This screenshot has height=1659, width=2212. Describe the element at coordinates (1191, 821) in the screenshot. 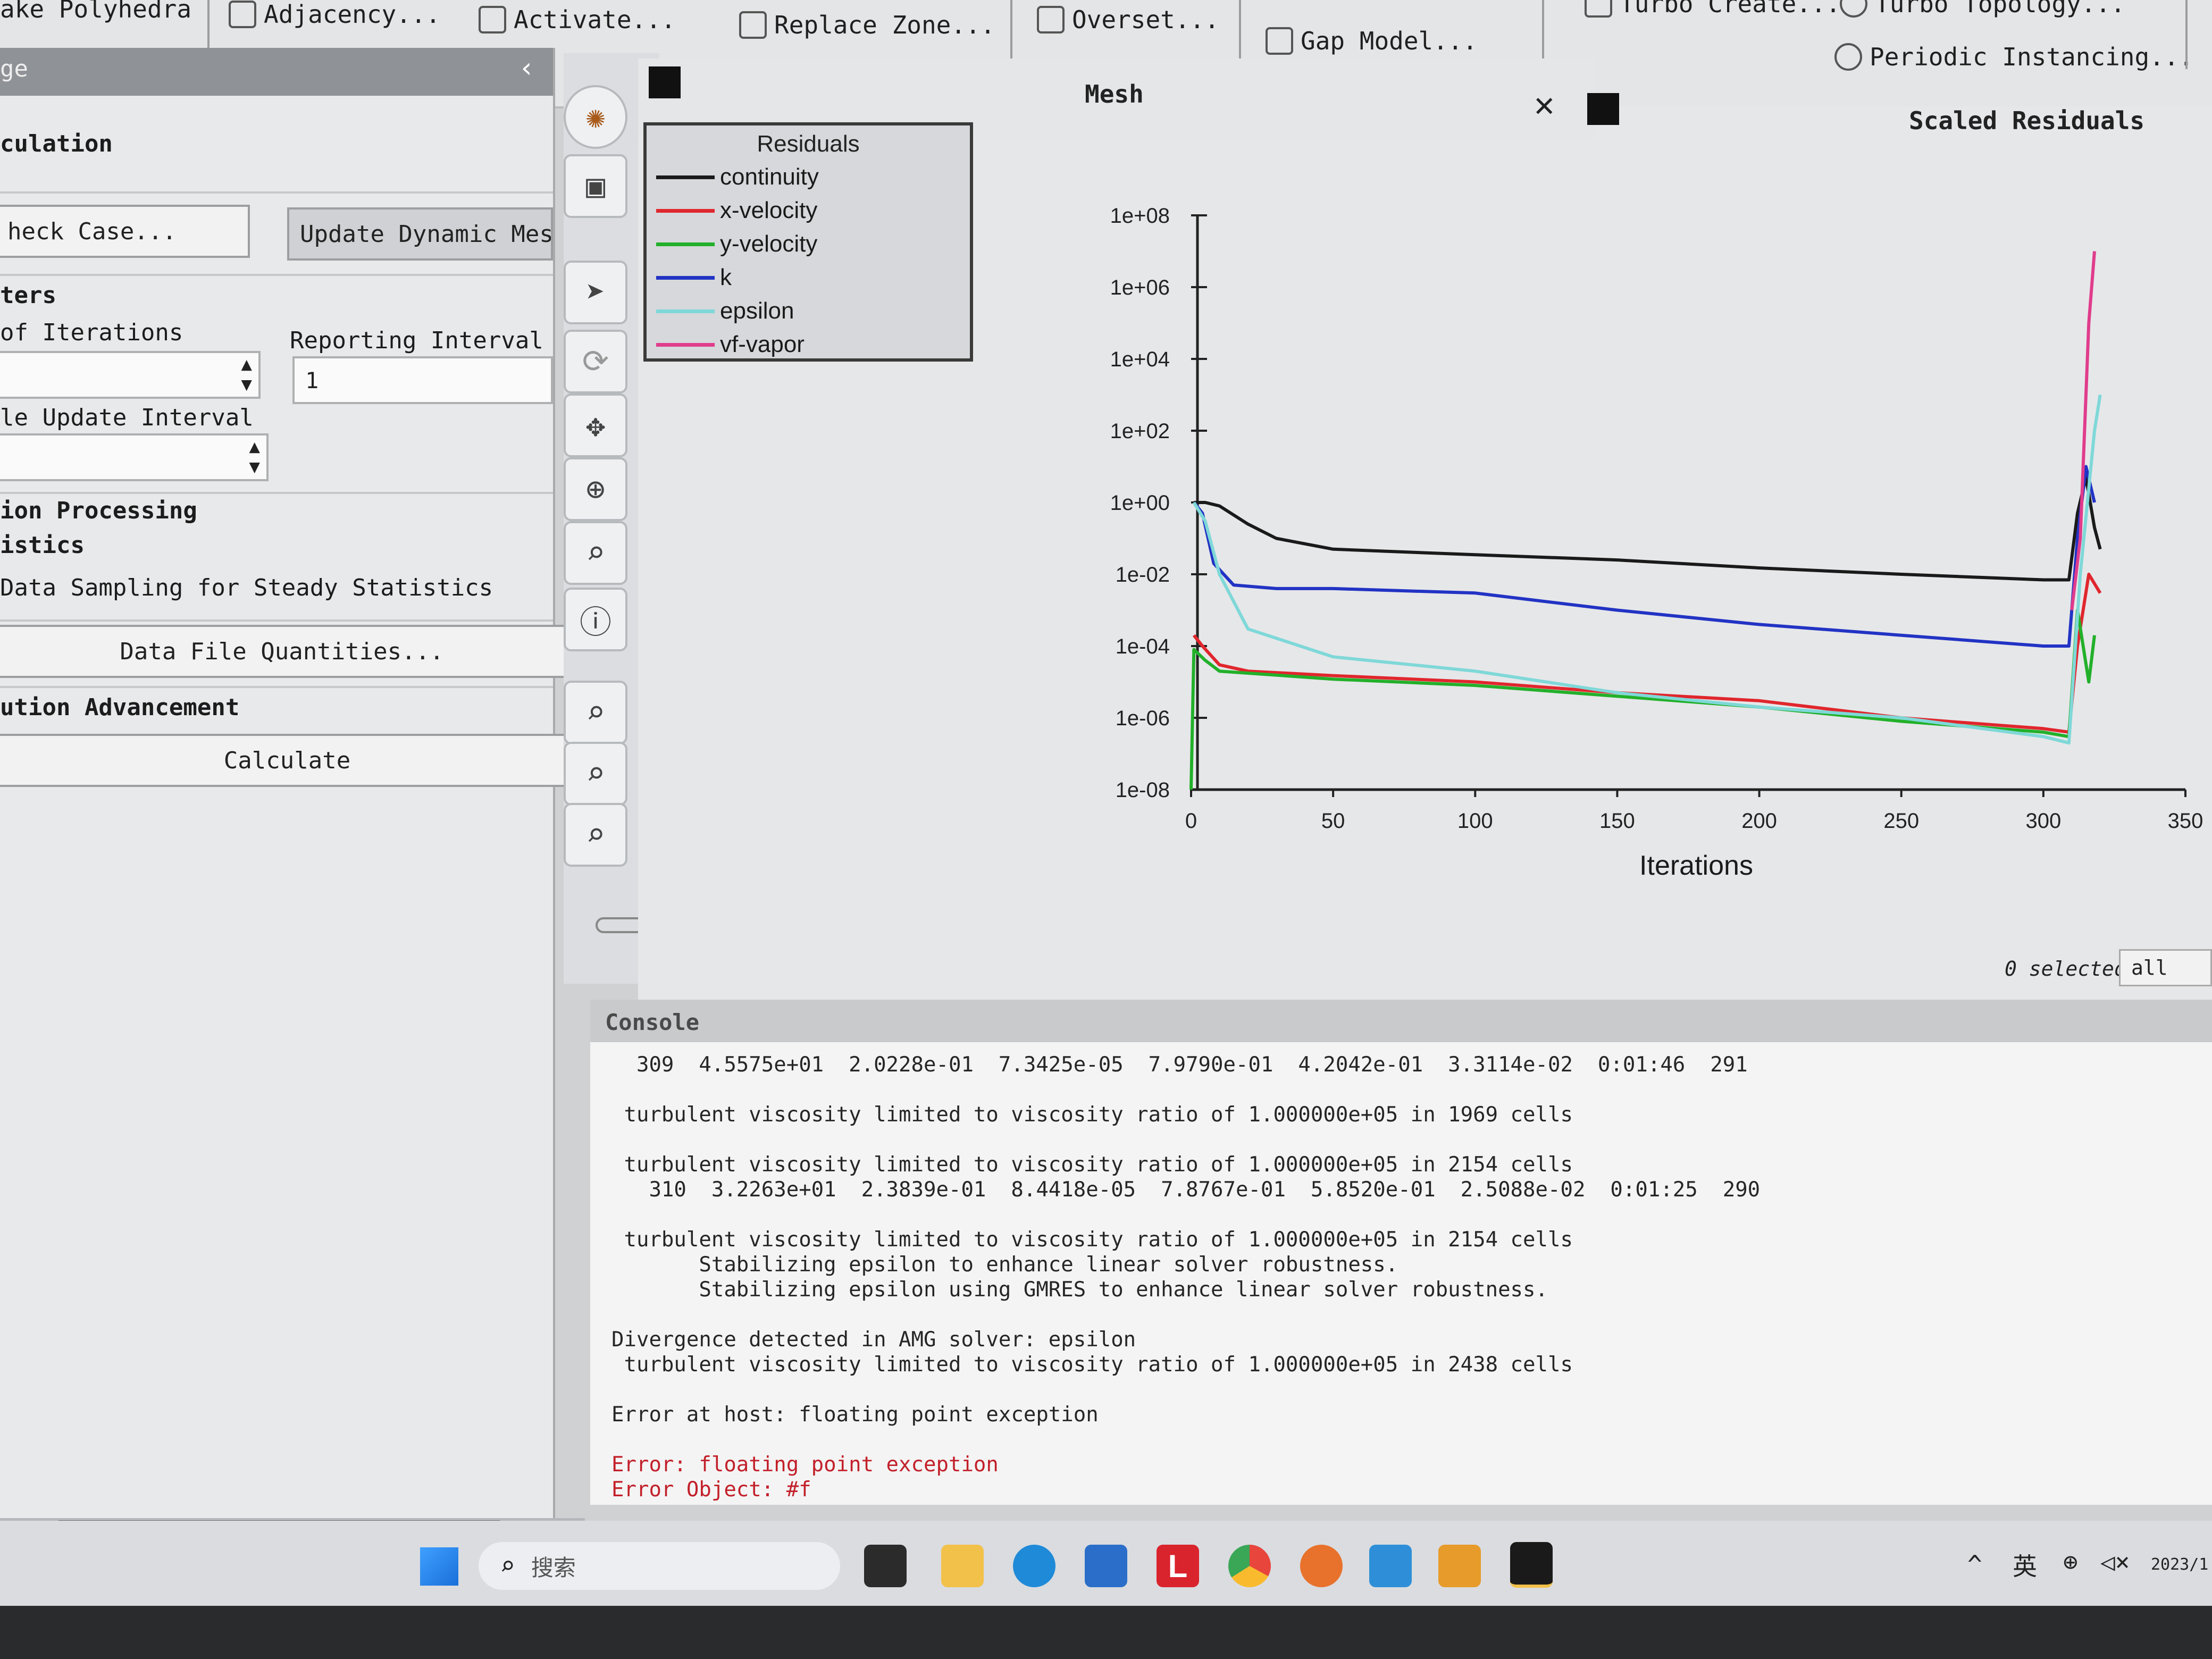

I see `x-tick-label: 0` at that location.